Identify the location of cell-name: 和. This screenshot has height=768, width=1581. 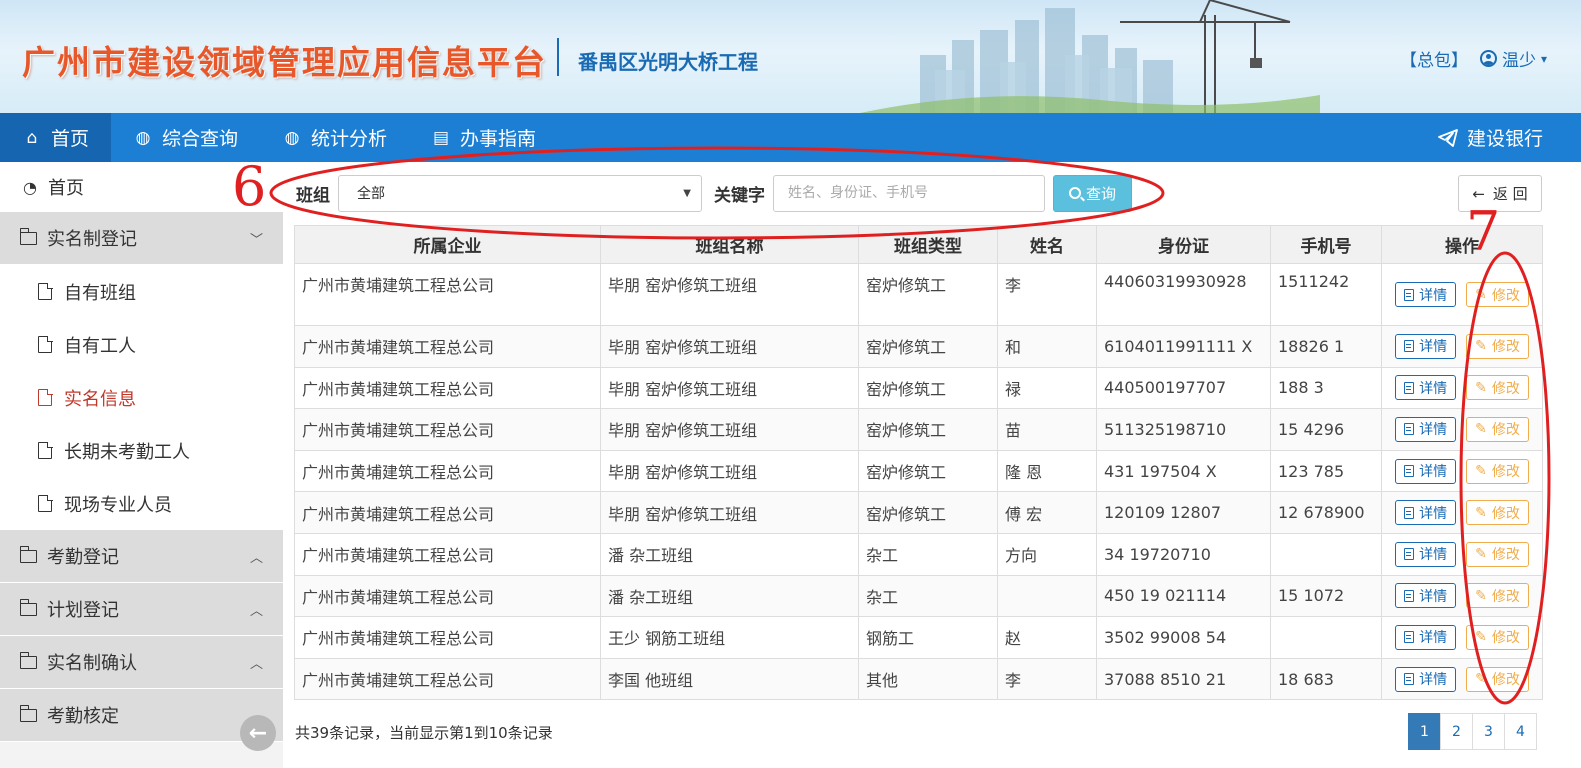
(1047, 346).